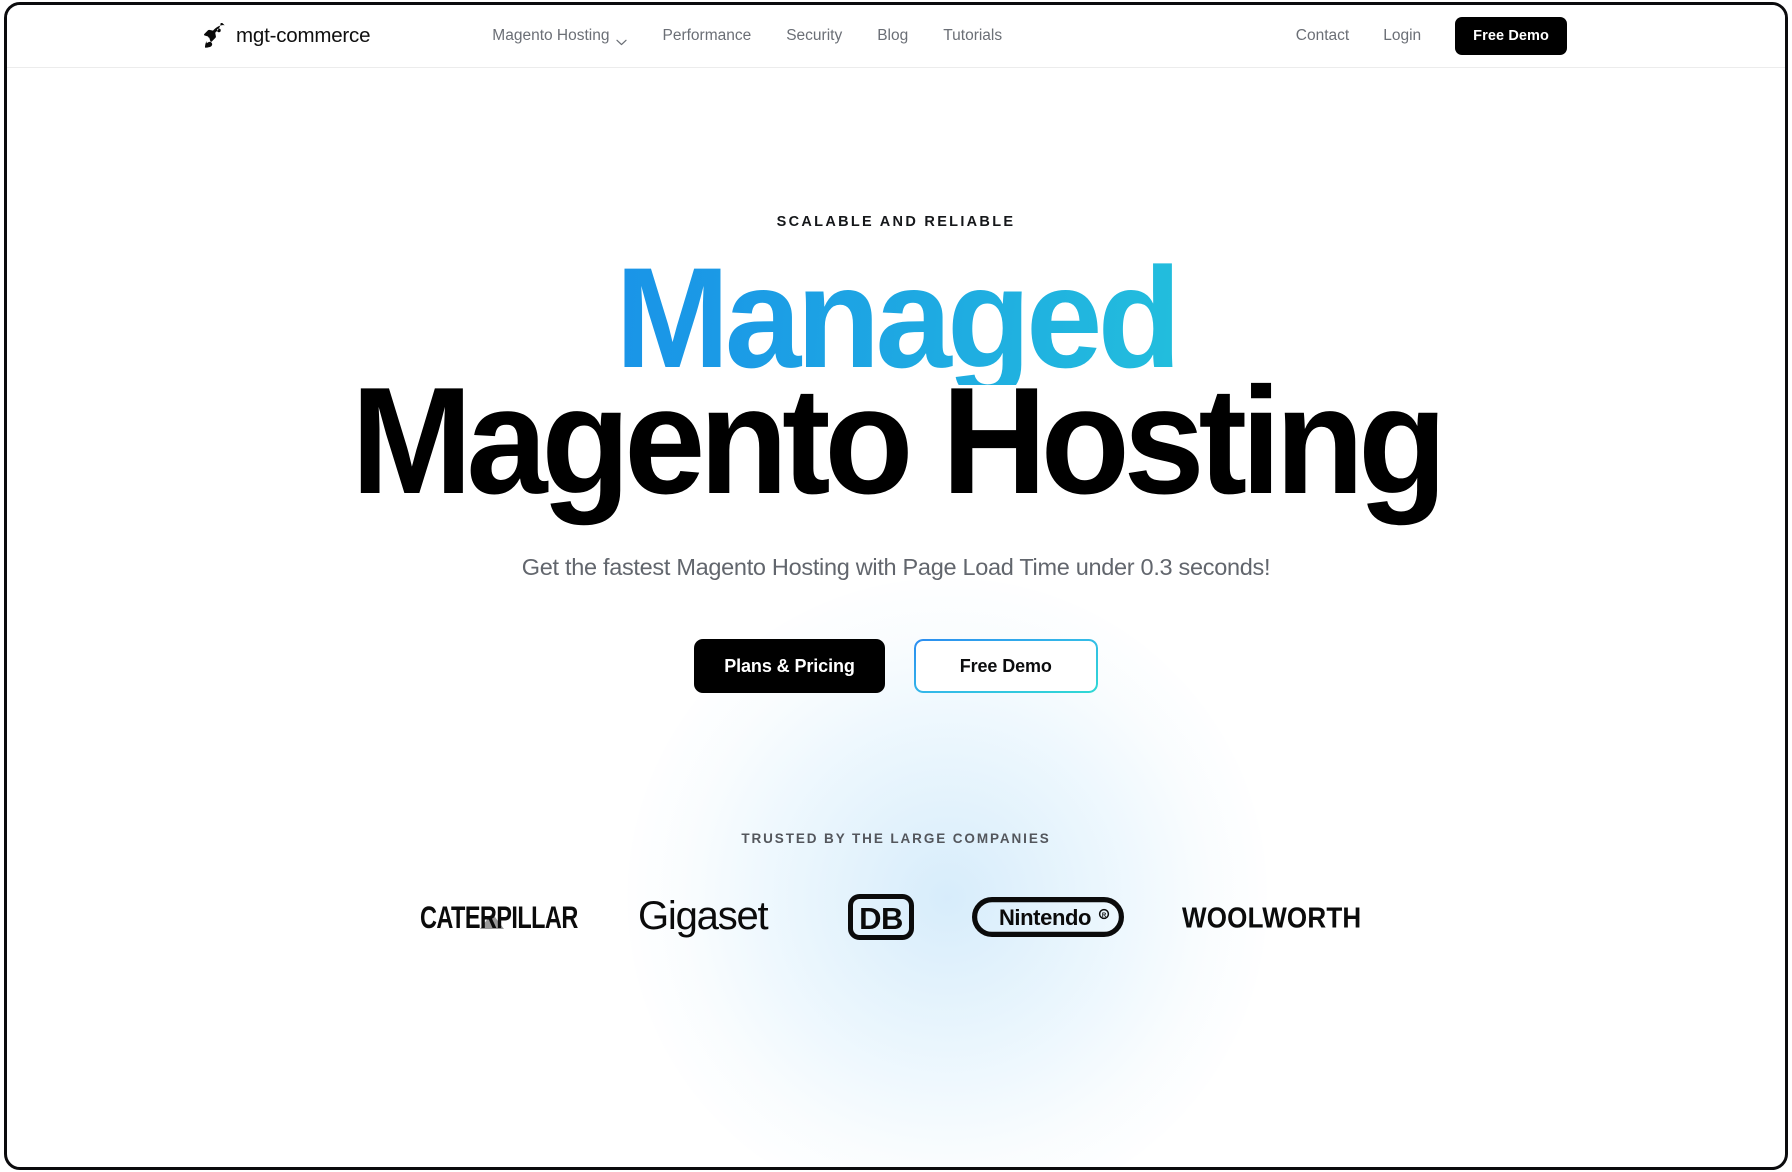  I want to click on nav-item-label: Login, so click(1402, 36).